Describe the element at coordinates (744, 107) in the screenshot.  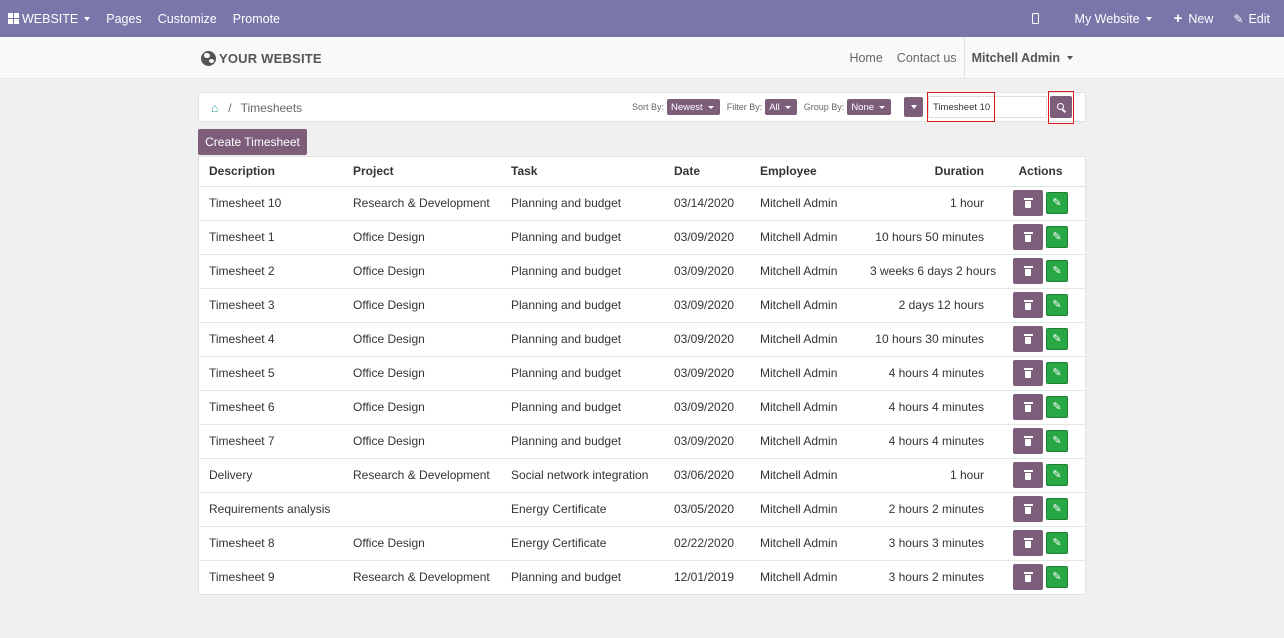
I see `filter-label: Filter By:` at that location.